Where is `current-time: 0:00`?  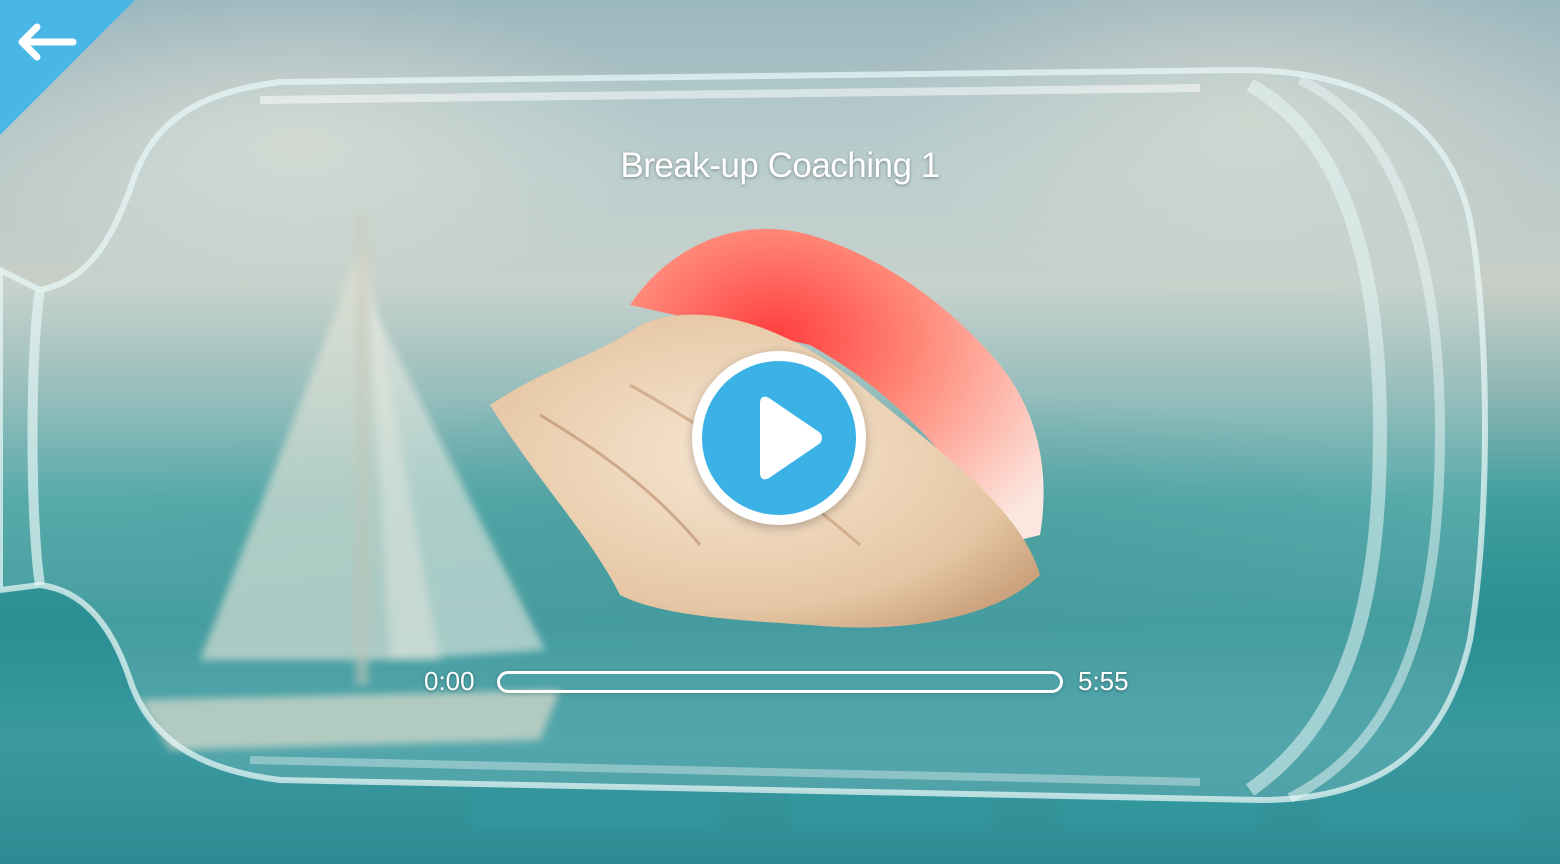
current-time: 0:00 is located at coordinates (449, 681).